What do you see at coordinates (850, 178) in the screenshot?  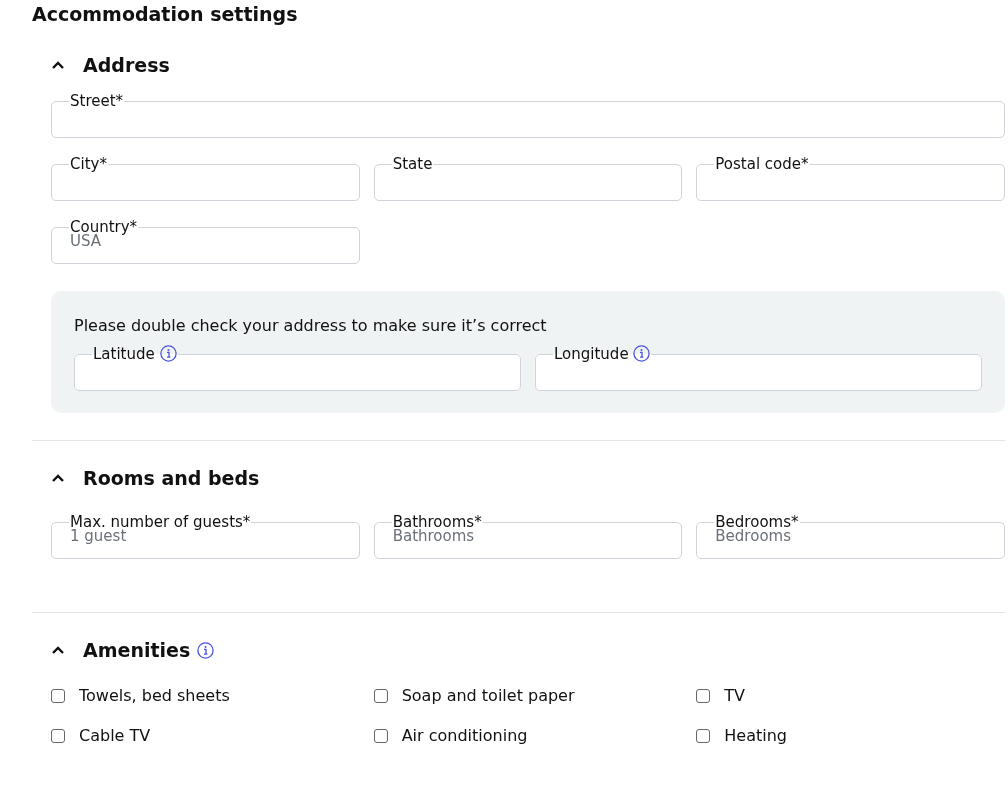 I see `input-field: Postal code*` at bounding box center [850, 178].